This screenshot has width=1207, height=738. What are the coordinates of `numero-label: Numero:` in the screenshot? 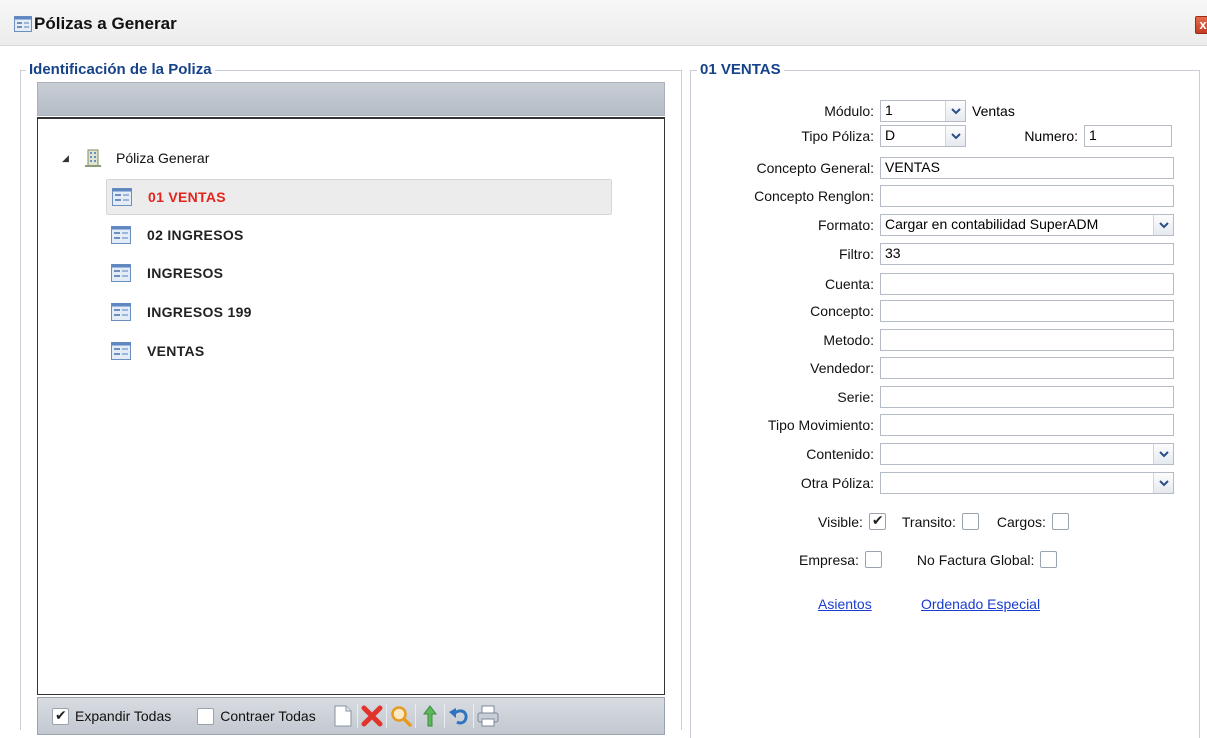 It's located at (1051, 136).